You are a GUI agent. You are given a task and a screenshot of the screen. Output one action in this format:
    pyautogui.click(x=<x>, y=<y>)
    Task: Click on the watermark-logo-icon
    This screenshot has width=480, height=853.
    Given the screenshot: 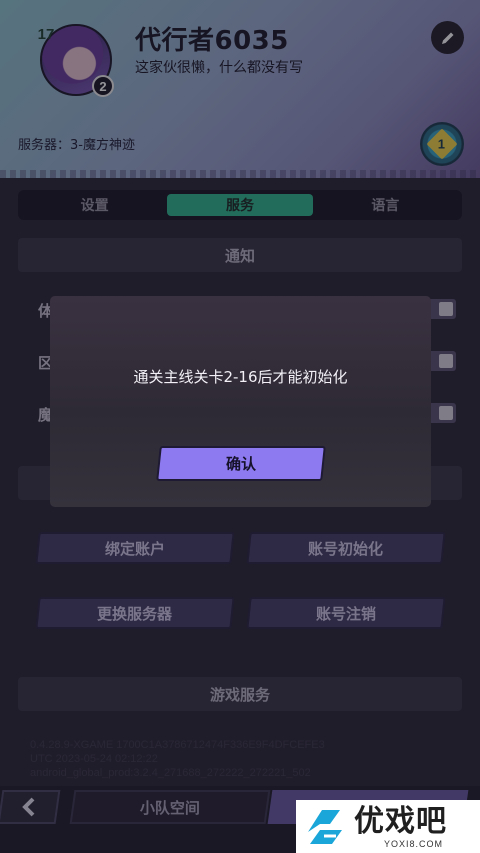 What is the action you would take?
    pyautogui.click(x=325, y=826)
    